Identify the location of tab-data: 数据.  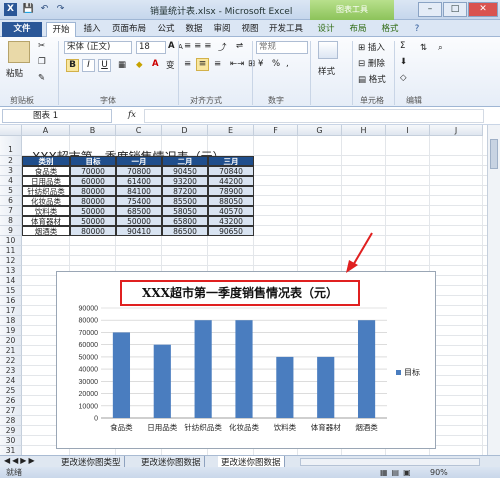
(194, 29).